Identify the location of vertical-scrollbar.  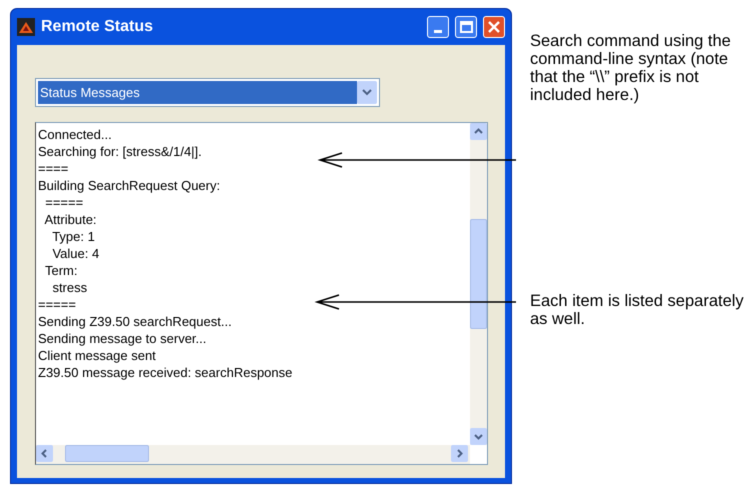
(478, 284).